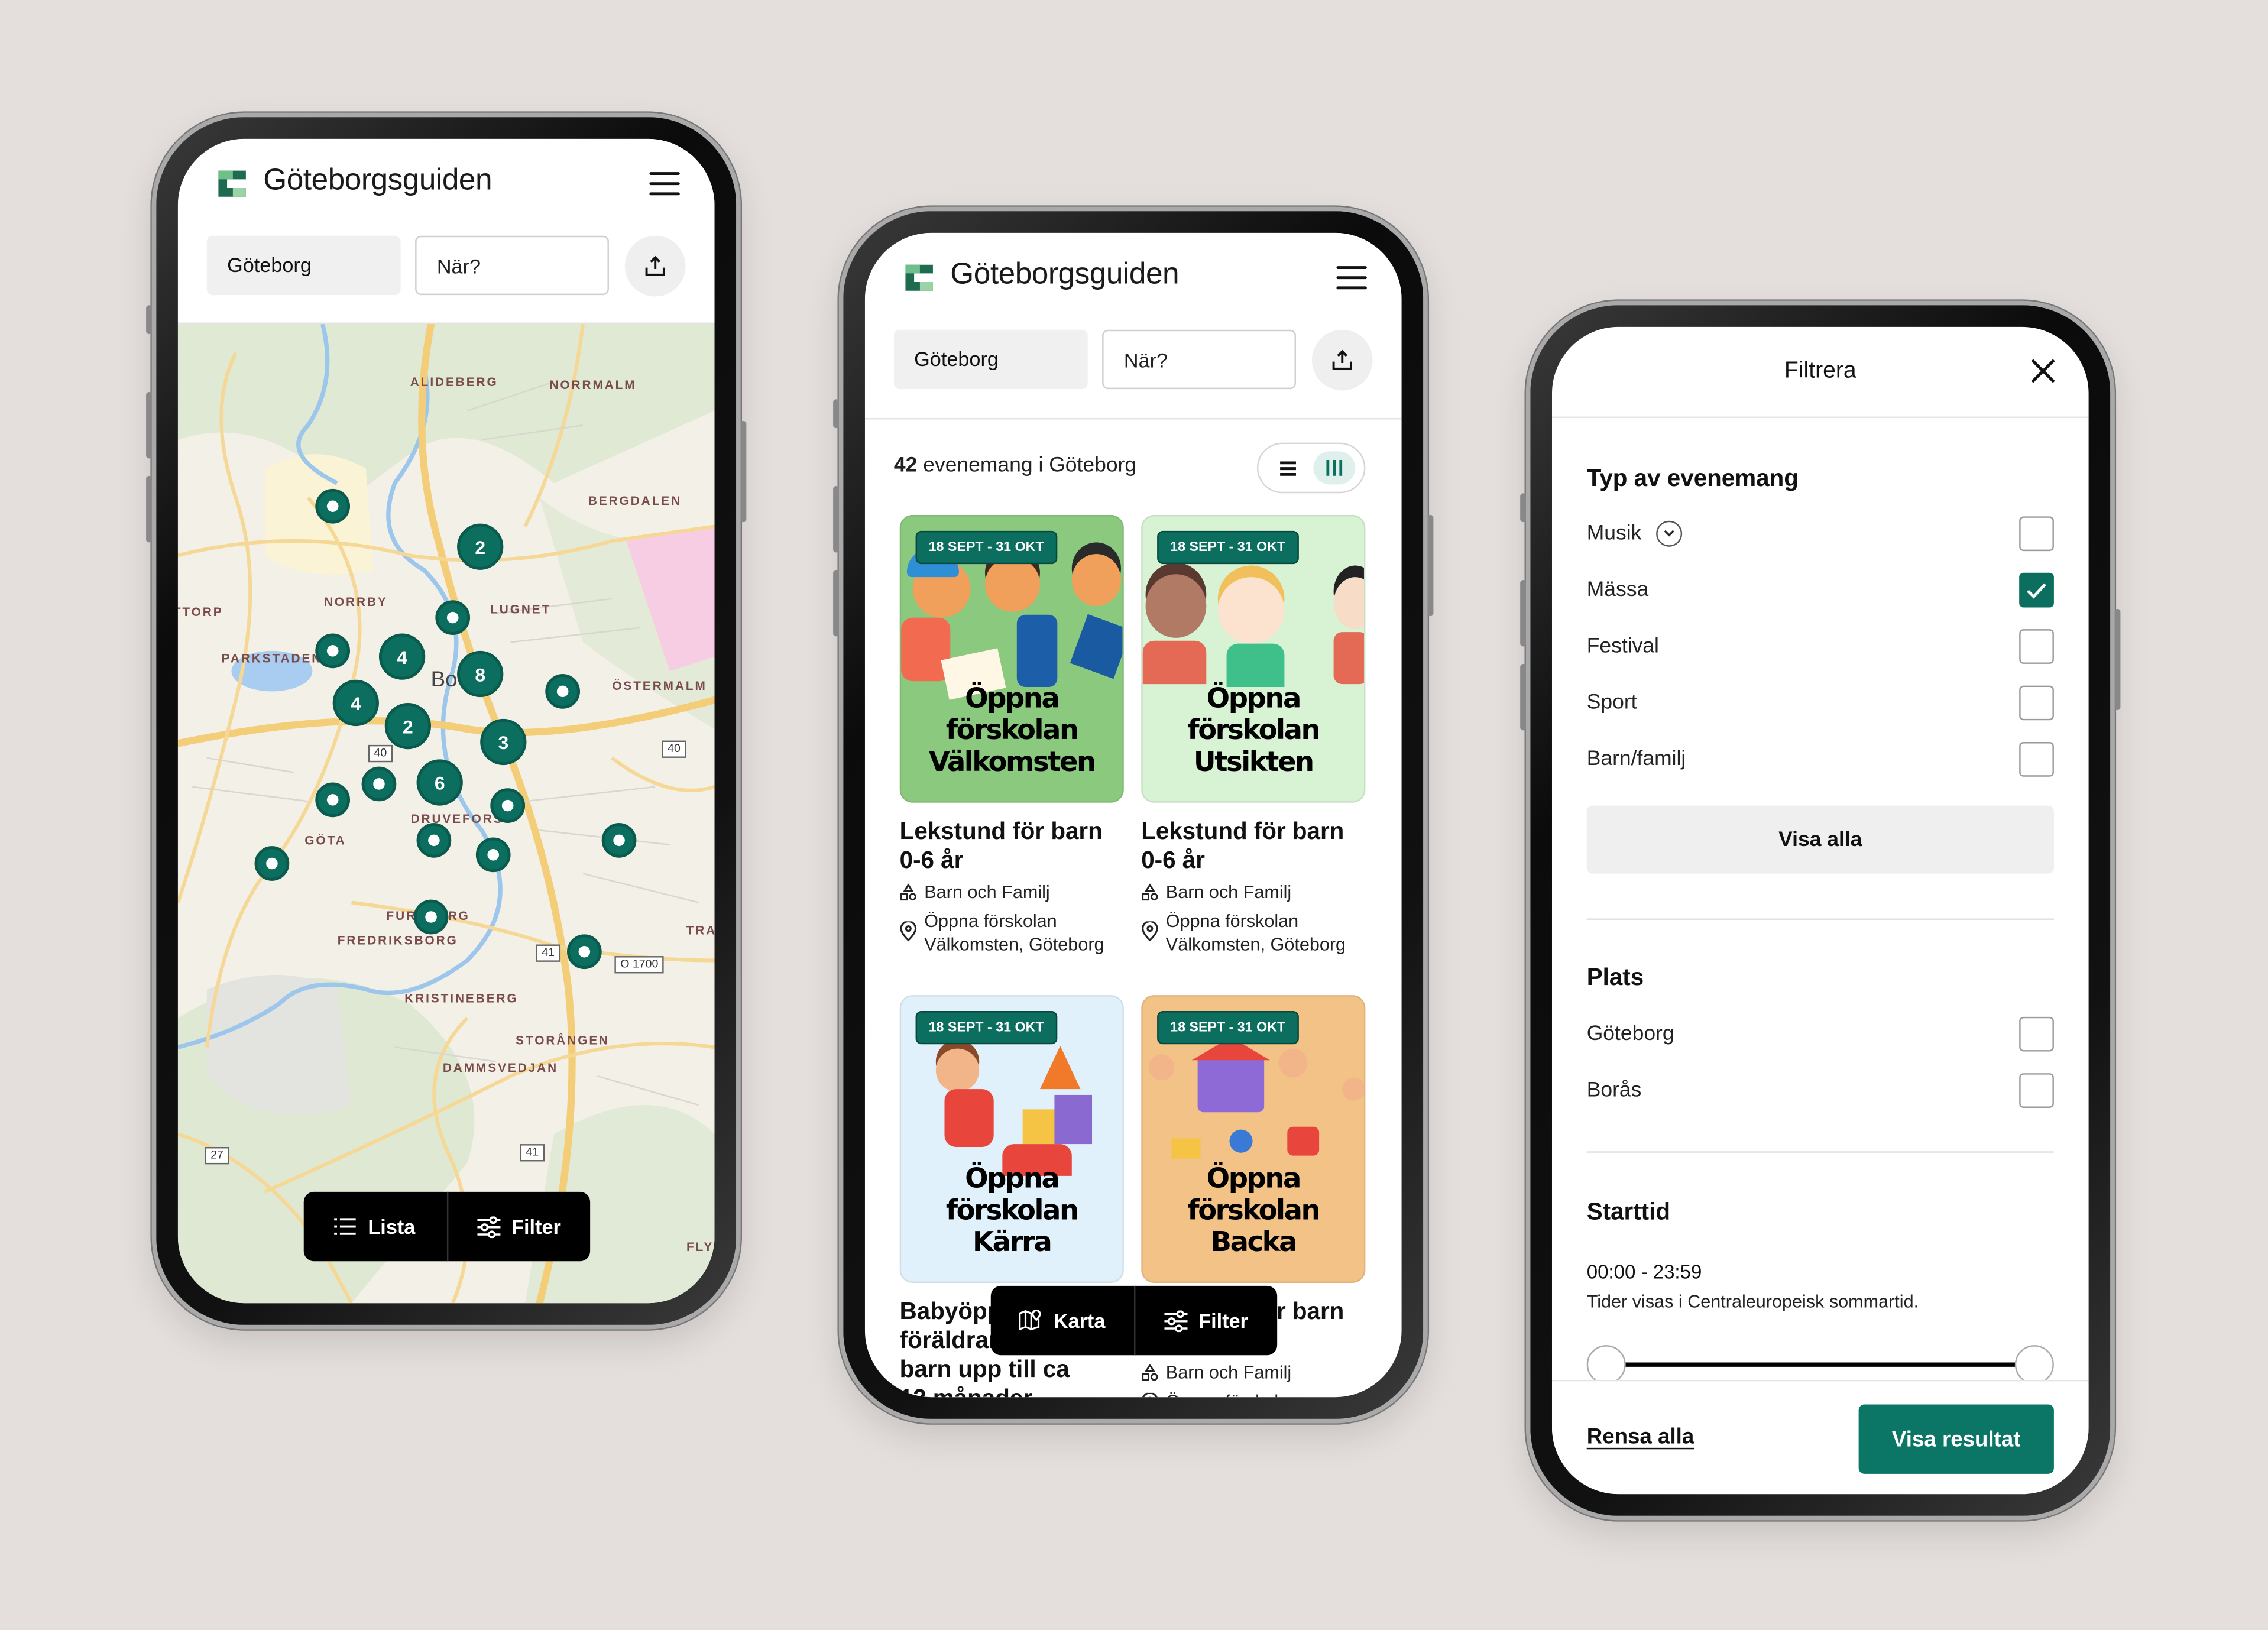 The width and height of the screenshot is (2268, 1630). I want to click on filter-option-goteborg: Göteborg, so click(1820, 1034).